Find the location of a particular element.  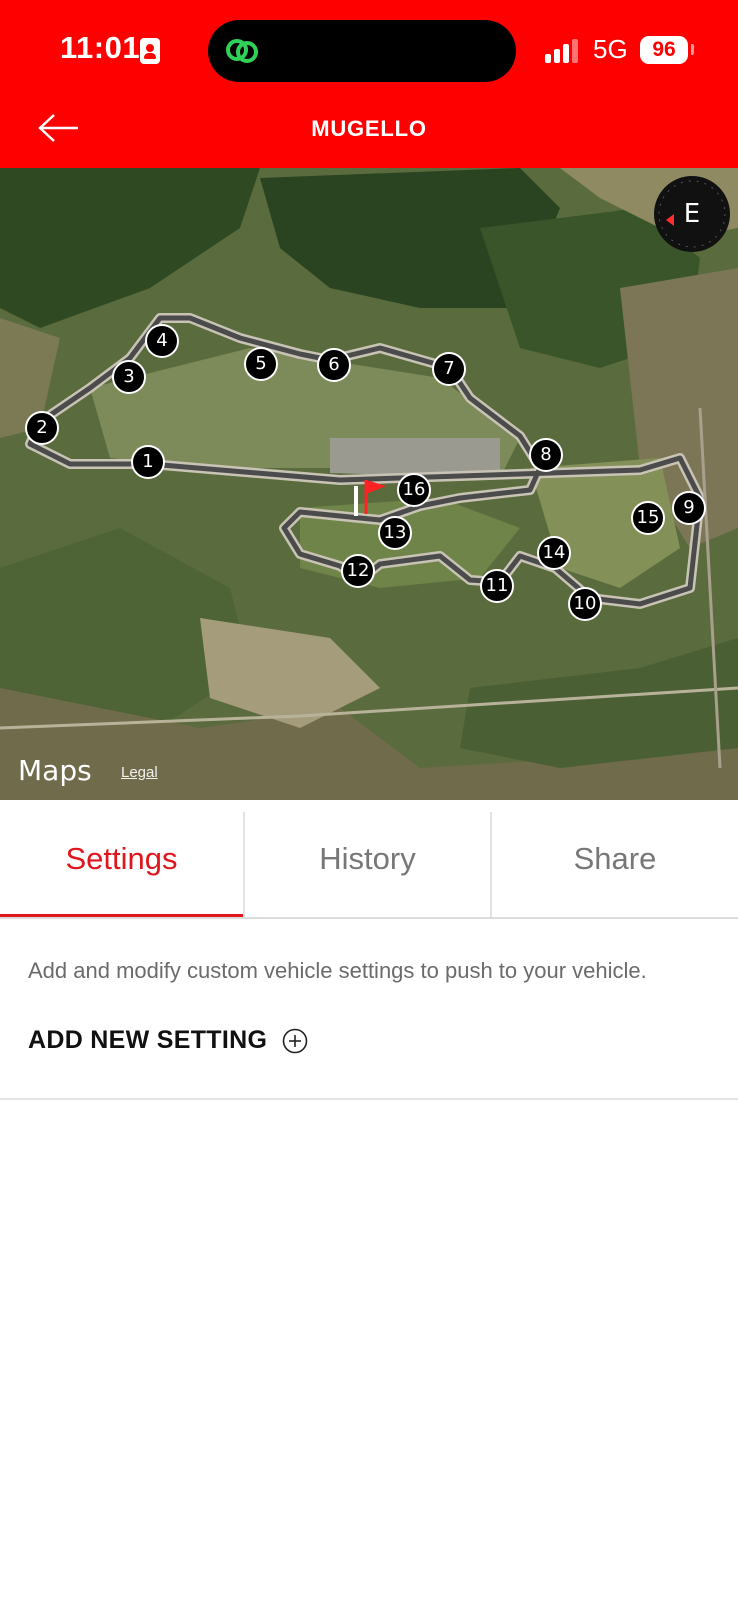

battery-indicator: 96 is located at coordinates (664, 50).